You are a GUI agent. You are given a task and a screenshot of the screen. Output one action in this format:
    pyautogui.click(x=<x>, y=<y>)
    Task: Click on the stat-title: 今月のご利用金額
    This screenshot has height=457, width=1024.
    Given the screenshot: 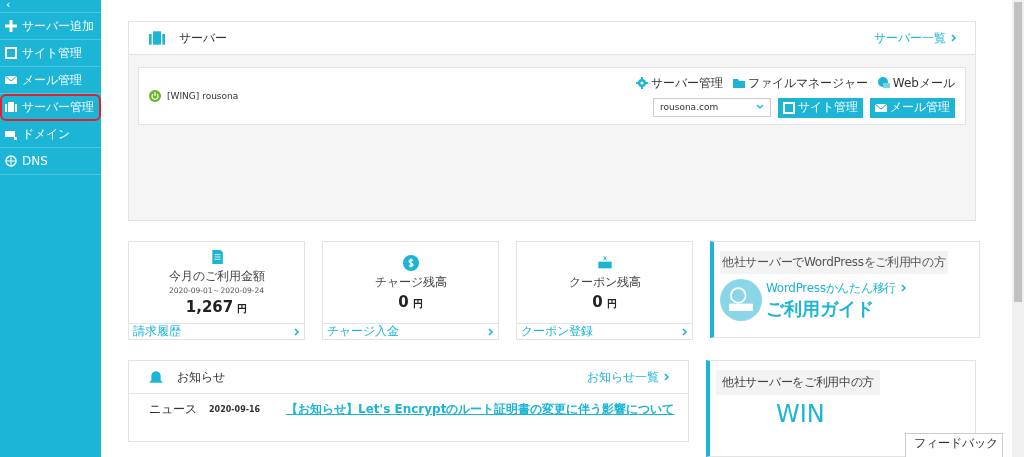 What is the action you would take?
    pyautogui.click(x=216, y=276)
    